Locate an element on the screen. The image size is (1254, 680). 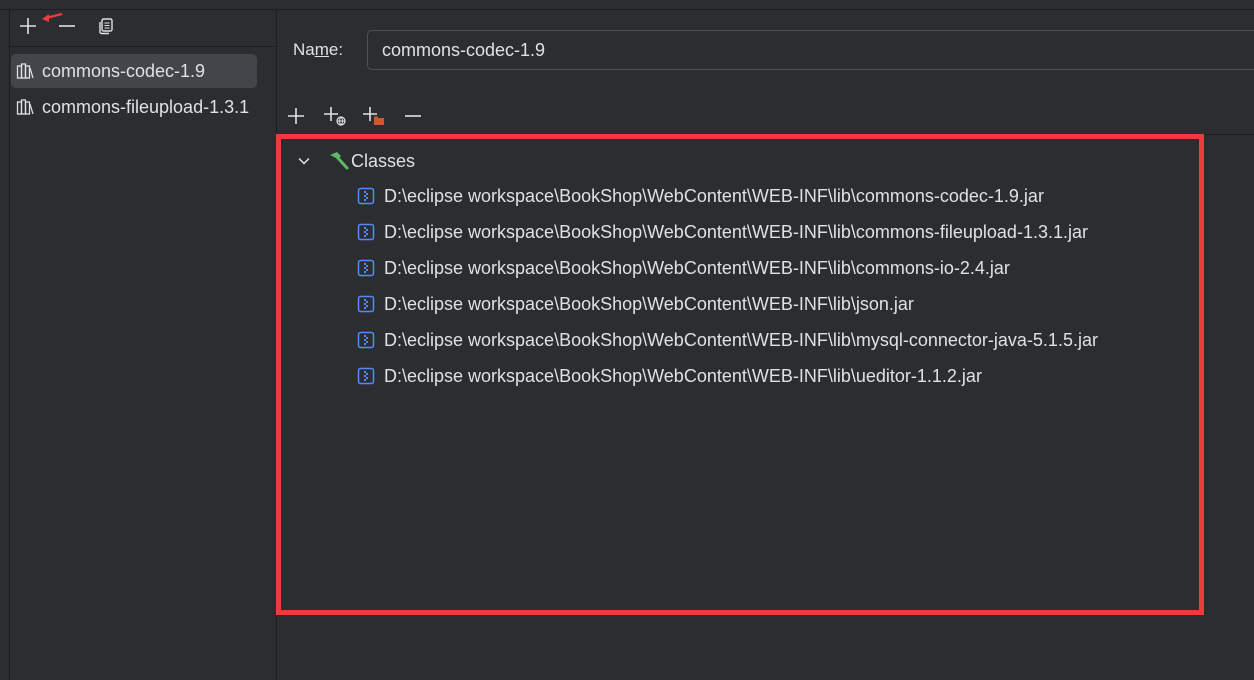
copy-library-button is located at coordinates (106, 28).